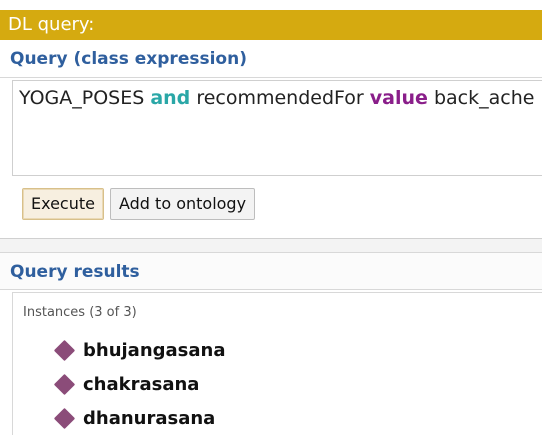 Image resolution: width=542 pixels, height=435 pixels. What do you see at coordinates (149, 418) in the screenshot?
I see `individual-name: dhanurasana` at bounding box center [149, 418].